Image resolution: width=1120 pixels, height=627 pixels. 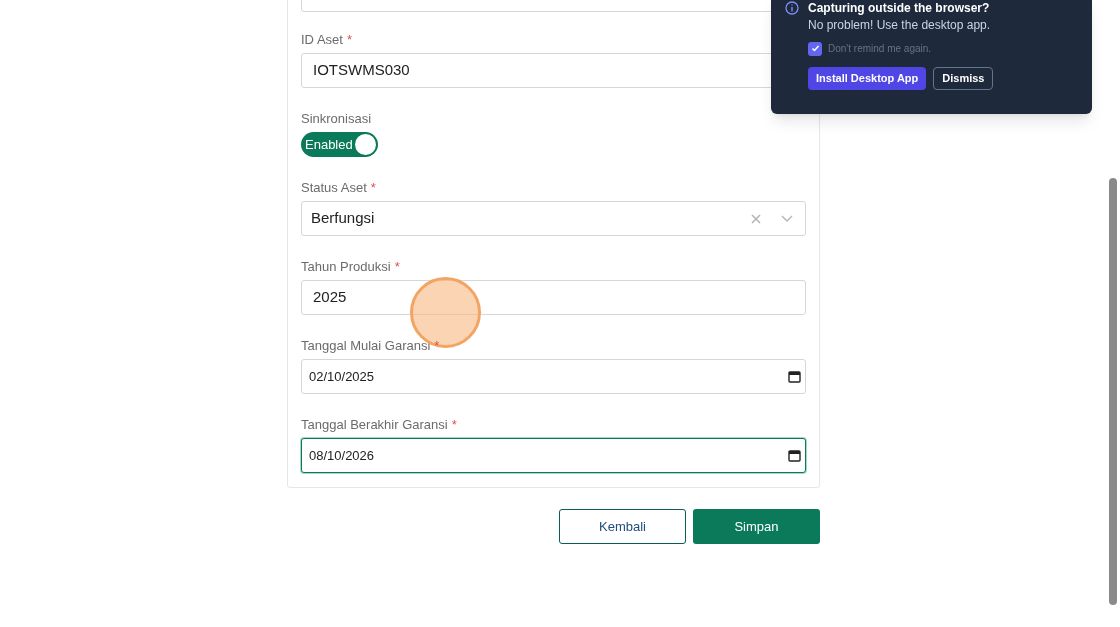 What do you see at coordinates (334, 188) in the screenshot?
I see `field-label: Status Aset` at bounding box center [334, 188].